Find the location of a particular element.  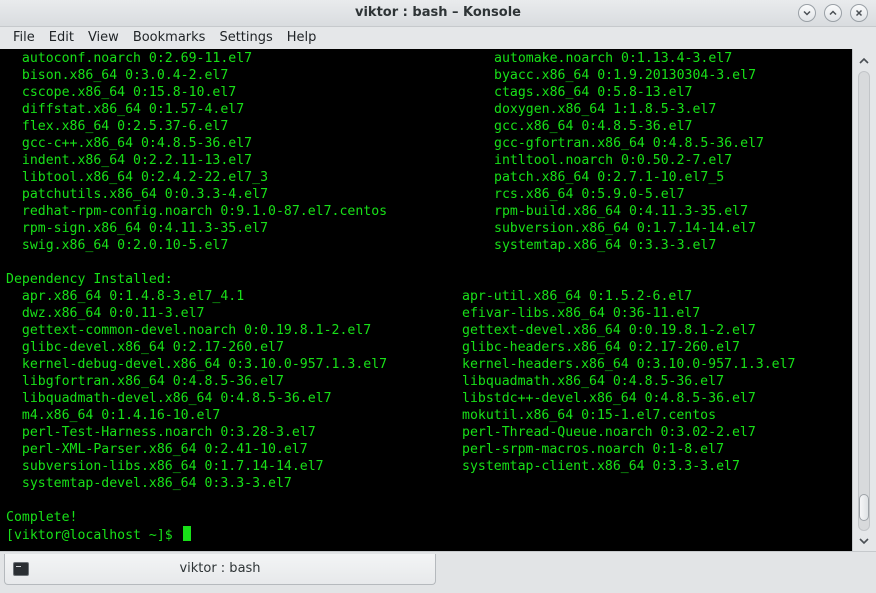

tab-bar: viktor : bash is located at coordinates (438, 572).